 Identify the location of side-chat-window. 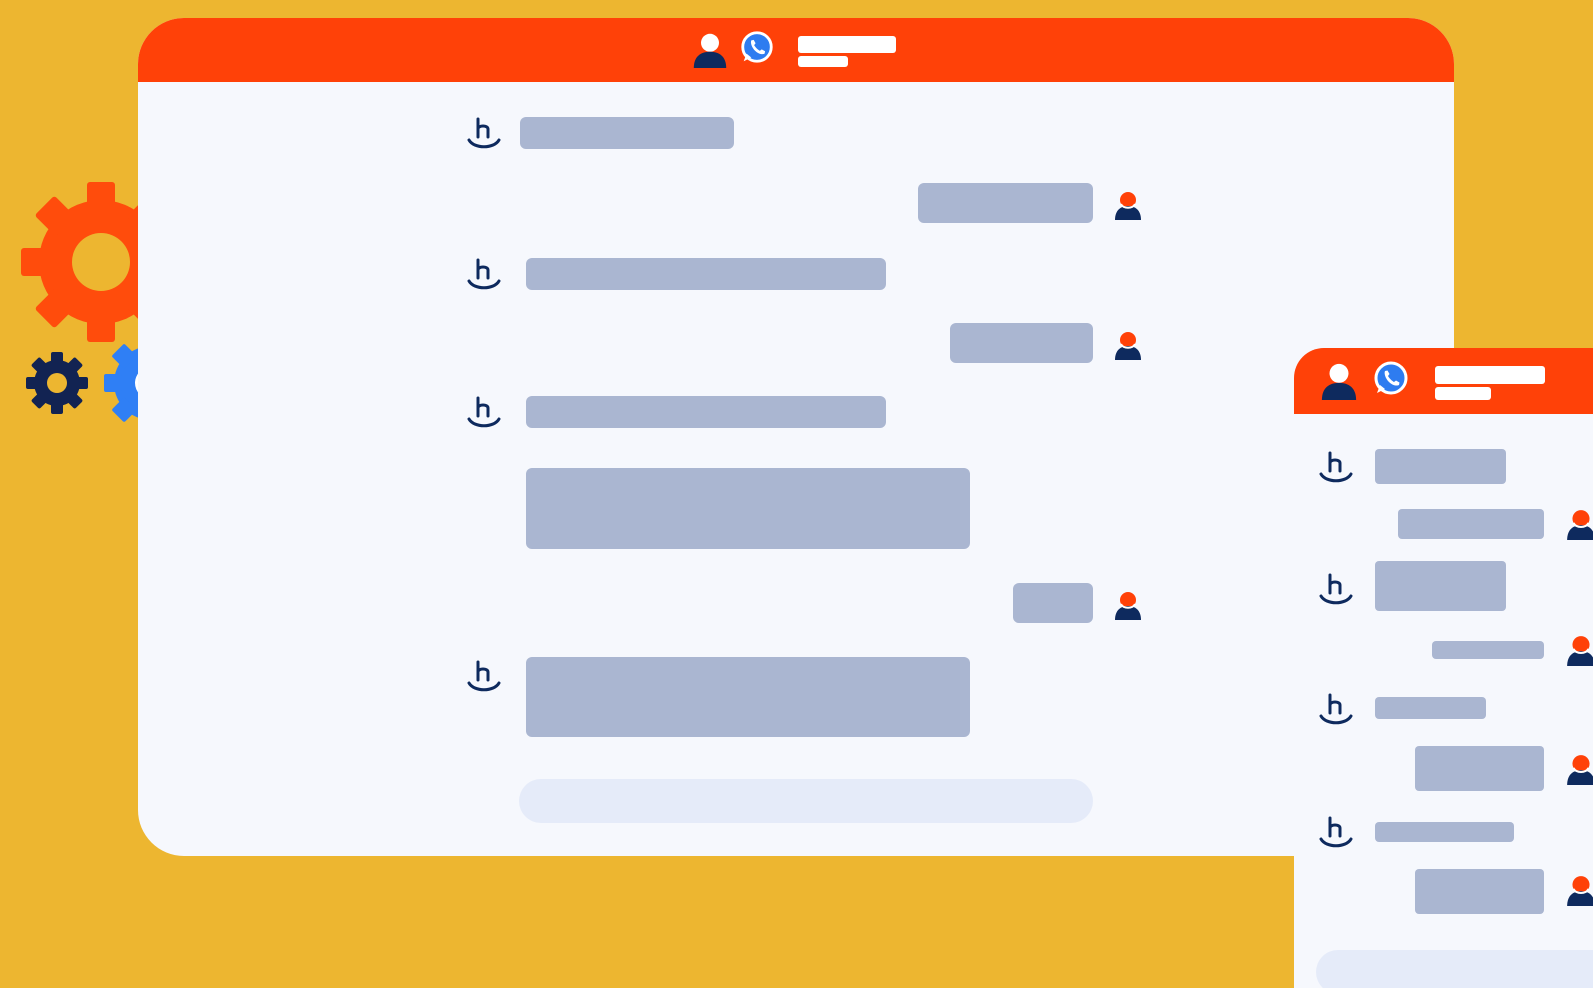
(1443, 668).